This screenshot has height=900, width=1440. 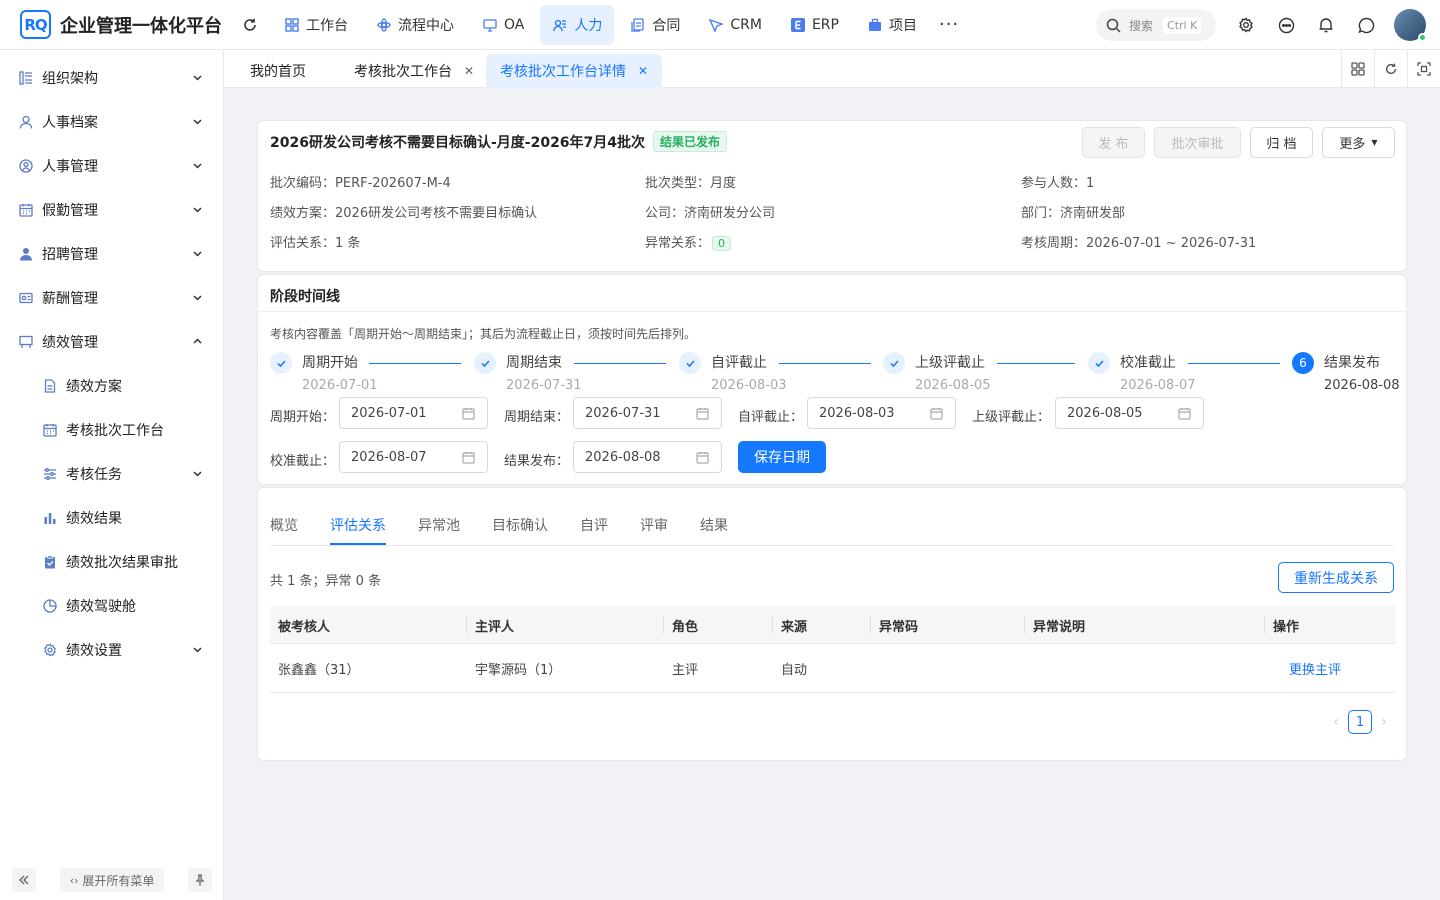 What do you see at coordinates (503, 25) in the screenshot?
I see `nav-item-oa: OA` at bounding box center [503, 25].